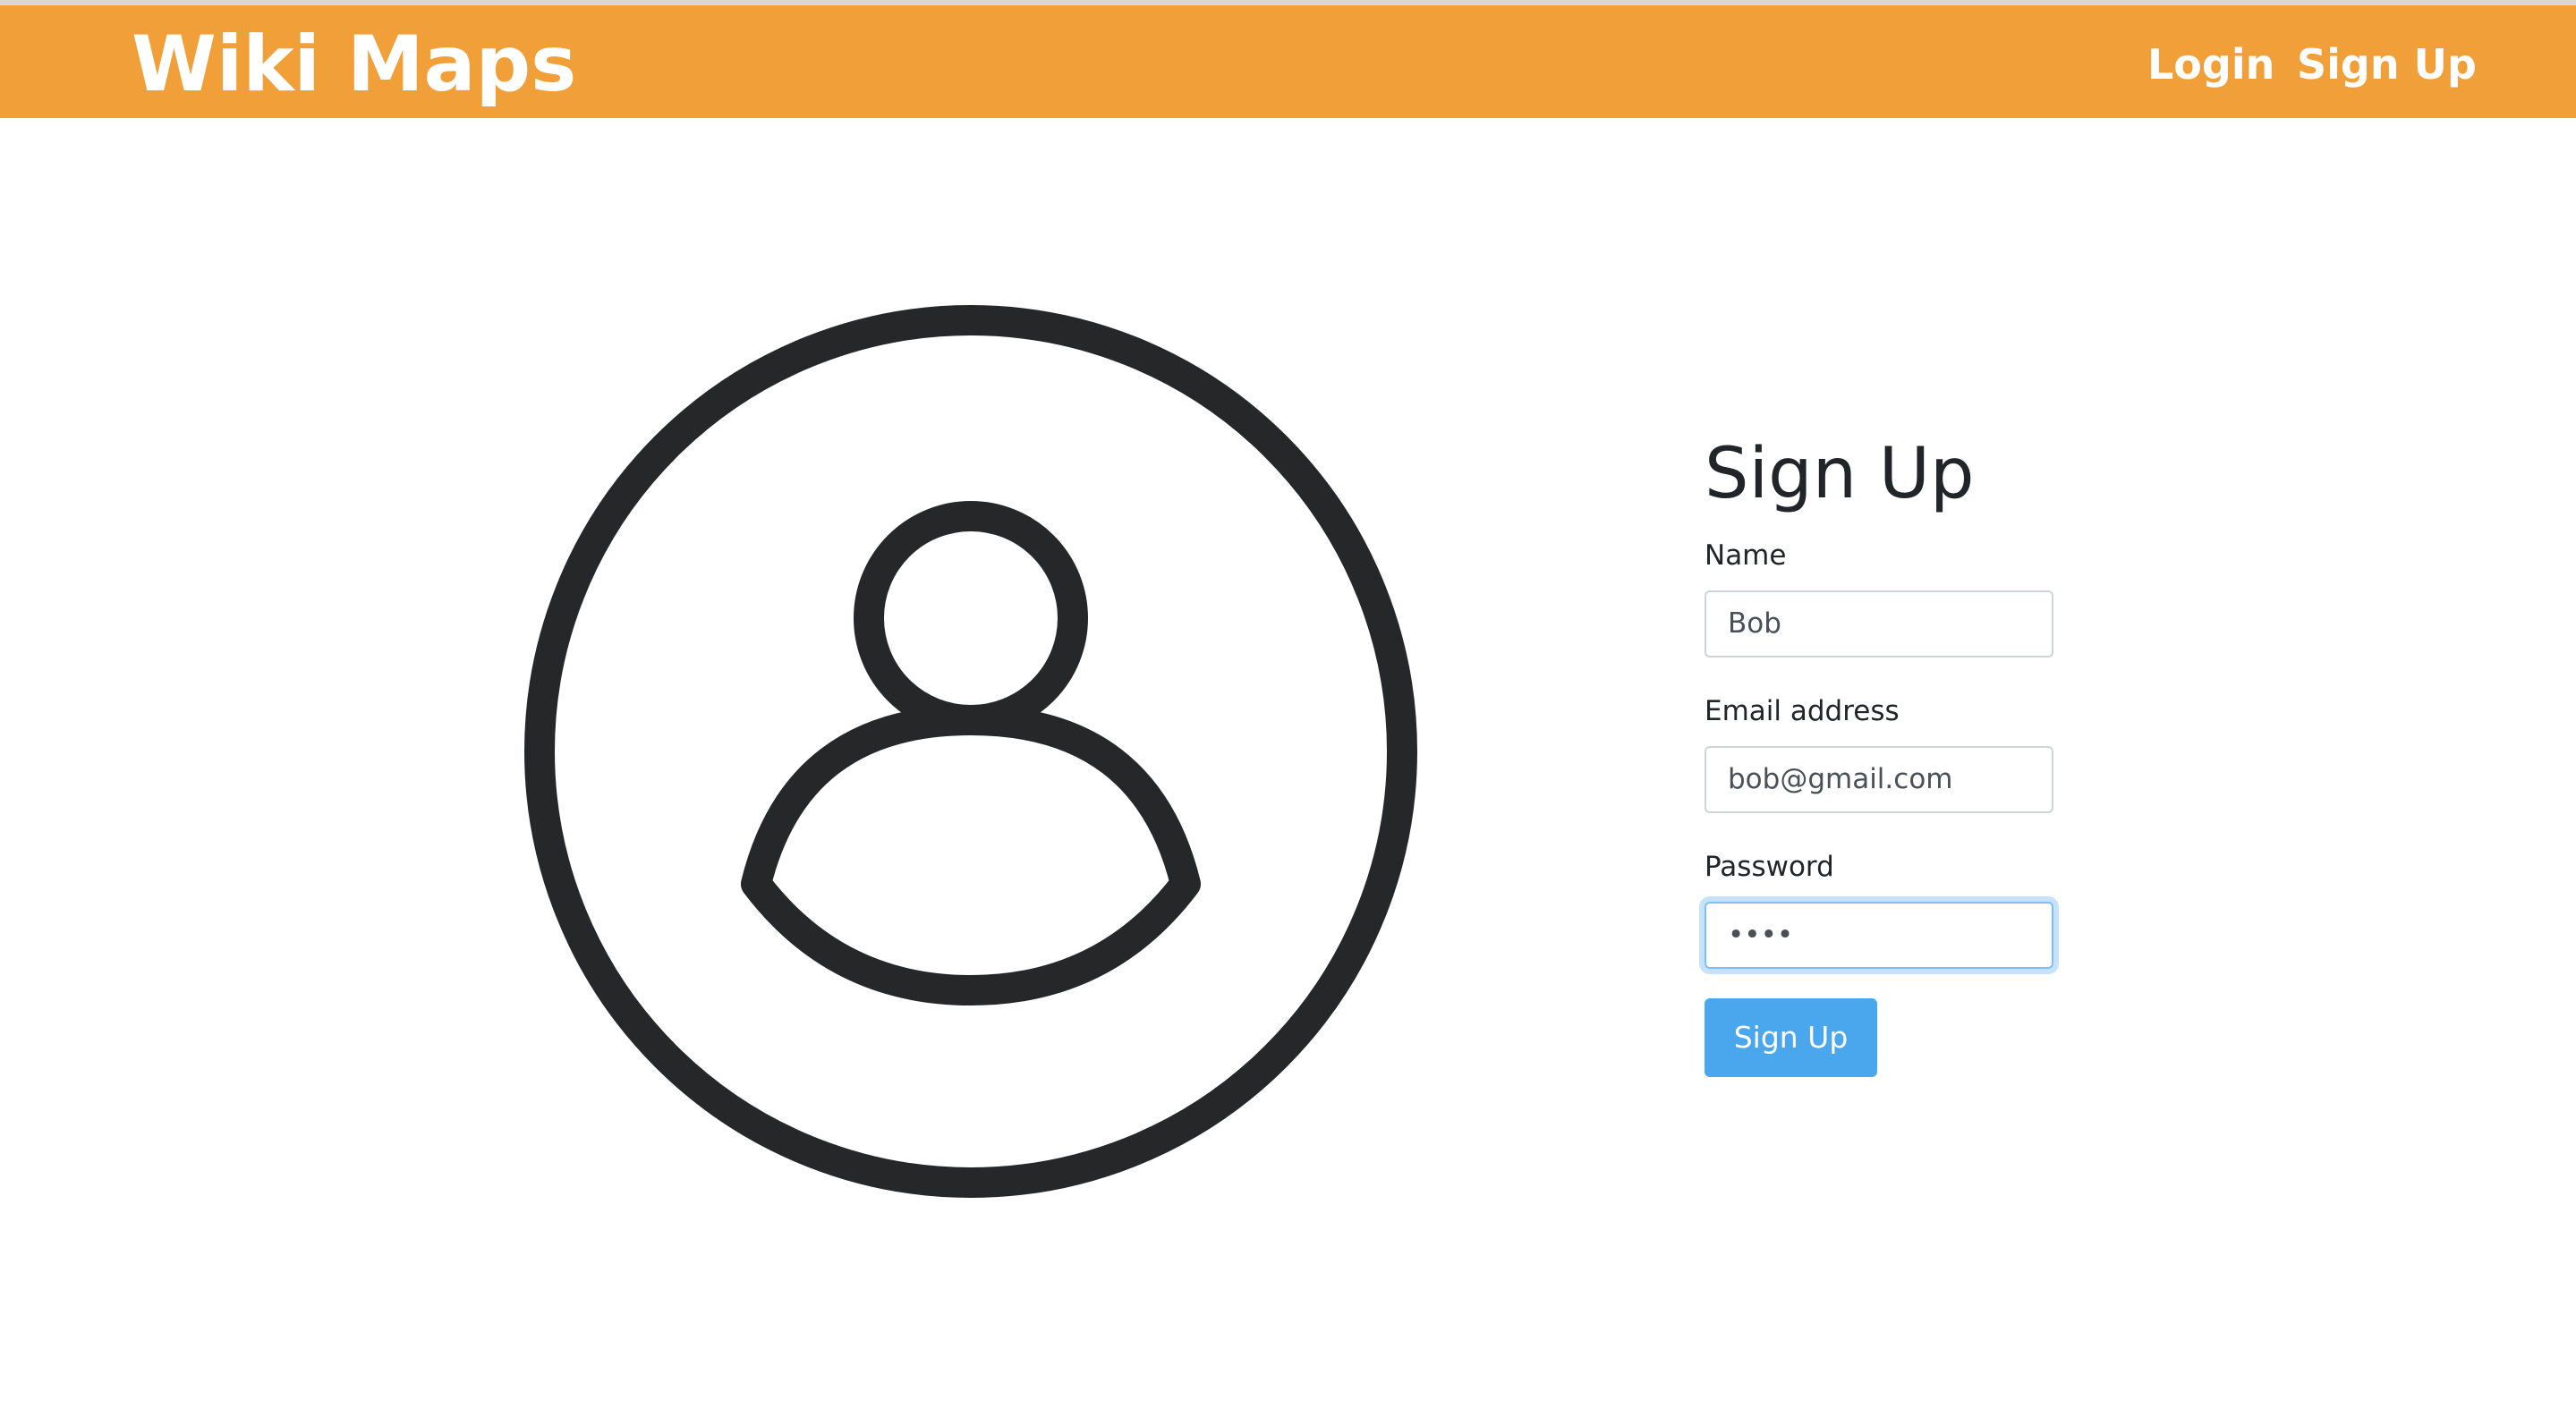  What do you see at coordinates (1879, 935) in the screenshot?
I see `password-input: ••••` at bounding box center [1879, 935].